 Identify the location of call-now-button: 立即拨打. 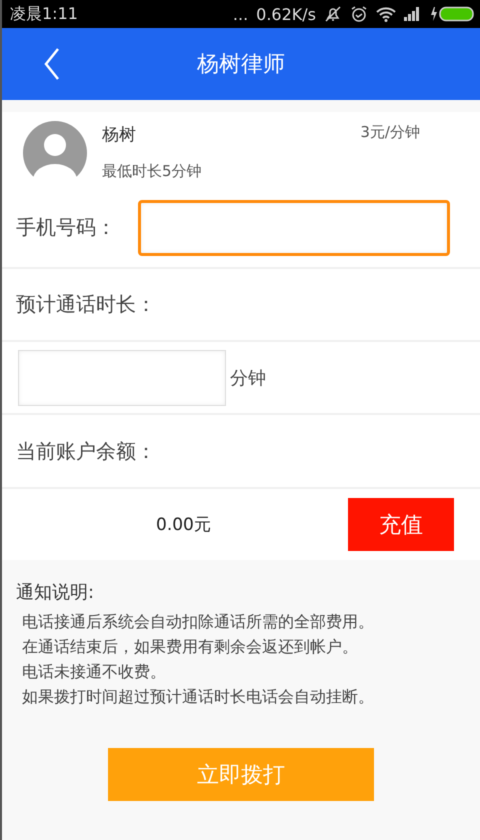
(241, 774).